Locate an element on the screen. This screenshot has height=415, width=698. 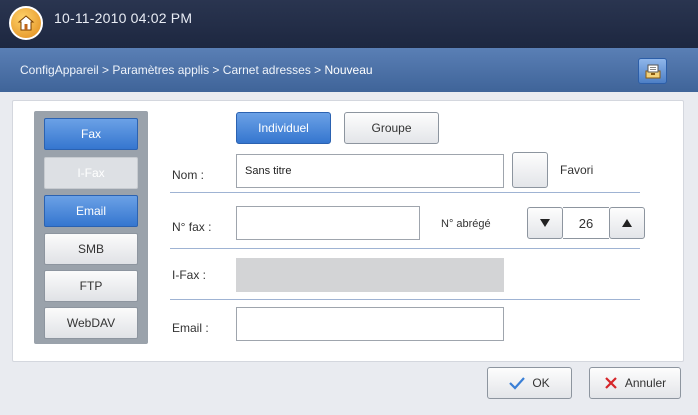
sidebar-item-email: Email is located at coordinates (91, 211).